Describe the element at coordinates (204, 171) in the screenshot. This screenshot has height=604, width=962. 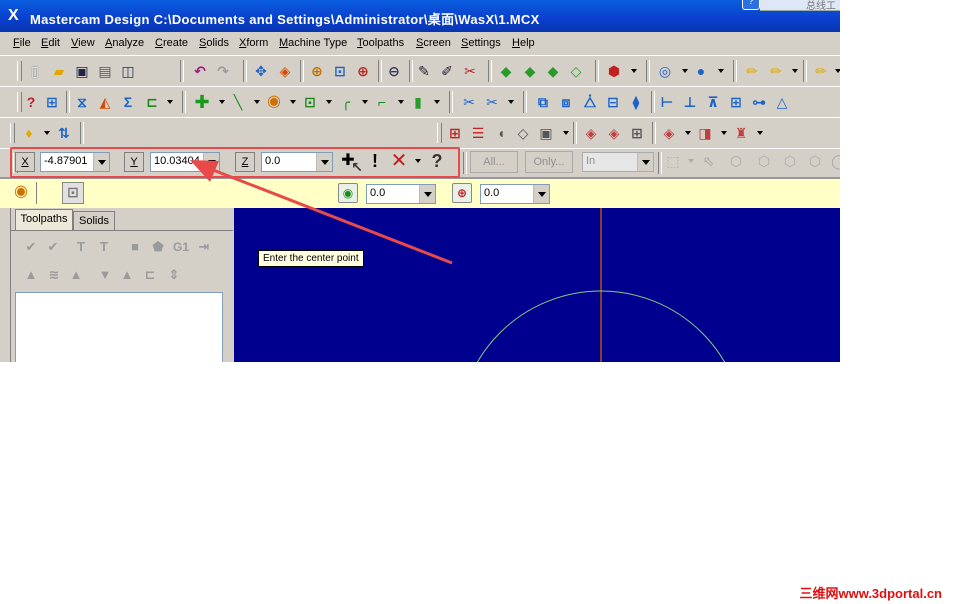
I see `arrow-head` at that location.